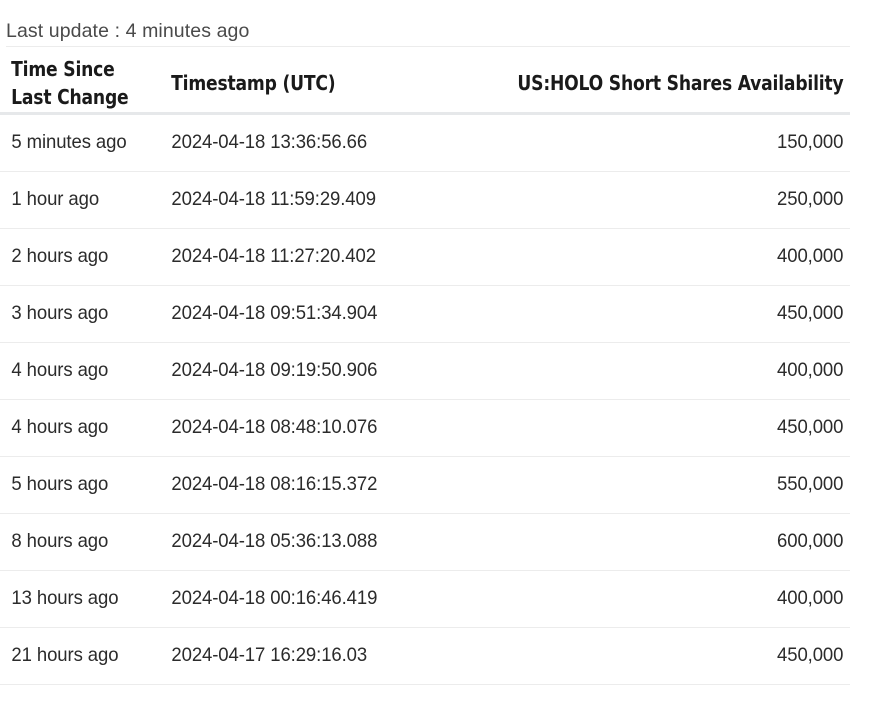 The image size is (874, 722). I want to click on cell-availability: 550,000, so click(679, 485).